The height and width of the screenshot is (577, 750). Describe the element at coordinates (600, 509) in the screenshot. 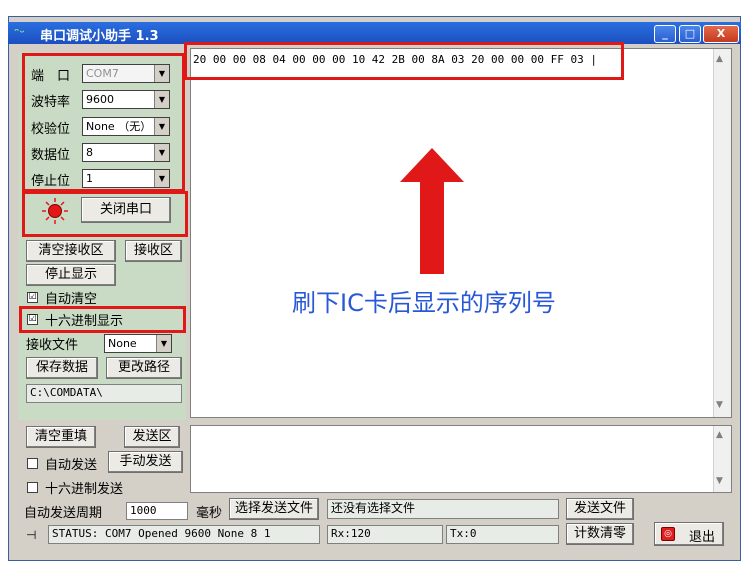

I see `send-file-button: 发送文件` at that location.